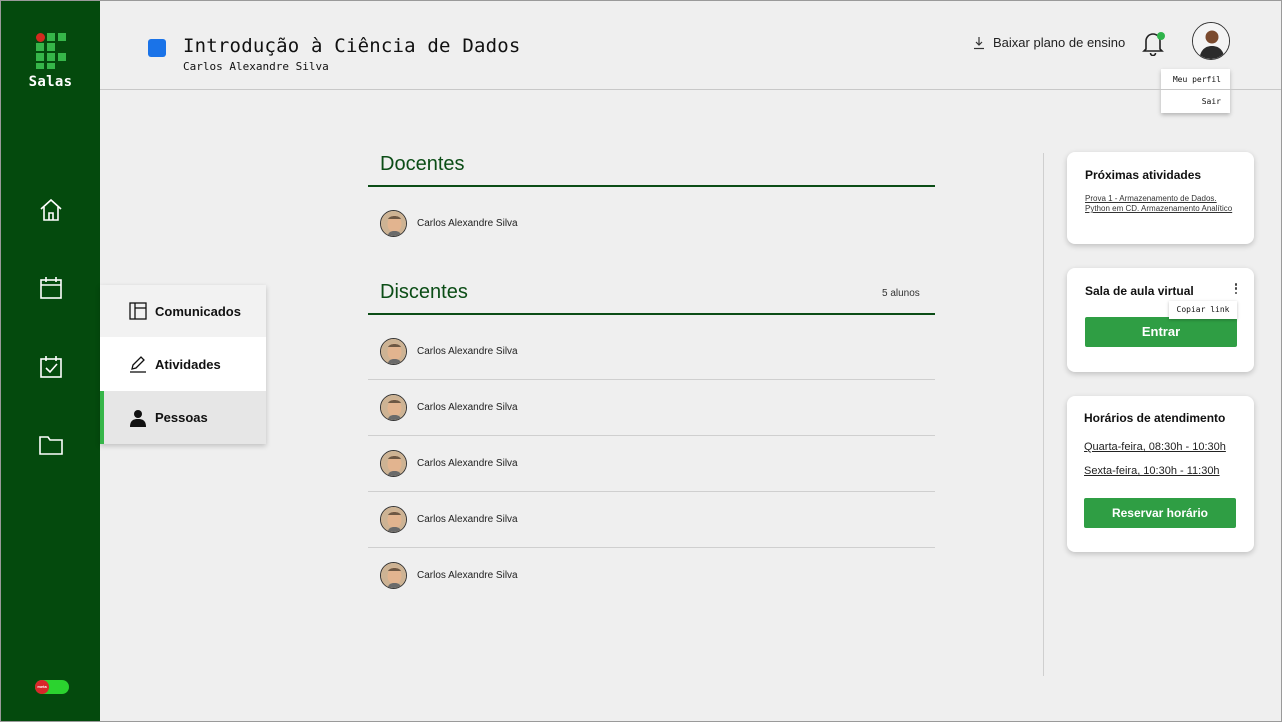  Describe the element at coordinates (51, 444) in the screenshot. I see `folder-icon` at that location.